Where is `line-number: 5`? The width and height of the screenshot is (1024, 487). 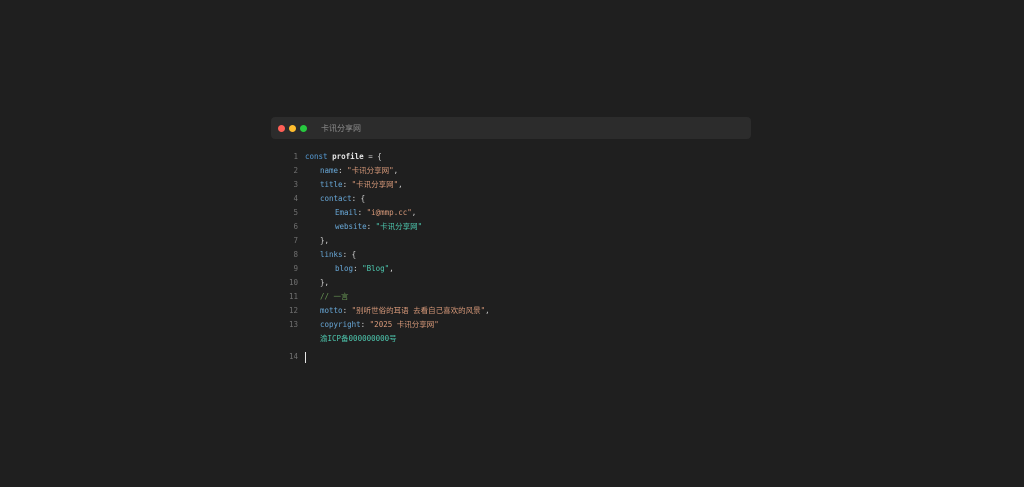
line-number: 5 is located at coordinates (295, 212).